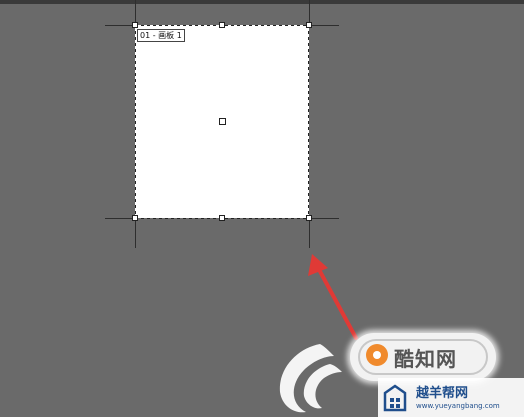 This screenshot has width=524, height=417. Describe the element at coordinates (458, 406) in the screenshot. I see `yueyang-site-url: www.yueyangbang.com` at that location.